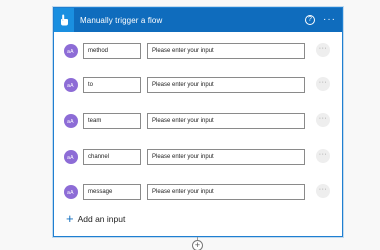 This screenshot has height=250, width=380. What do you see at coordinates (310, 20) in the screenshot?
I see `question-circle-icon: ?` at bounding box center [310, 20].